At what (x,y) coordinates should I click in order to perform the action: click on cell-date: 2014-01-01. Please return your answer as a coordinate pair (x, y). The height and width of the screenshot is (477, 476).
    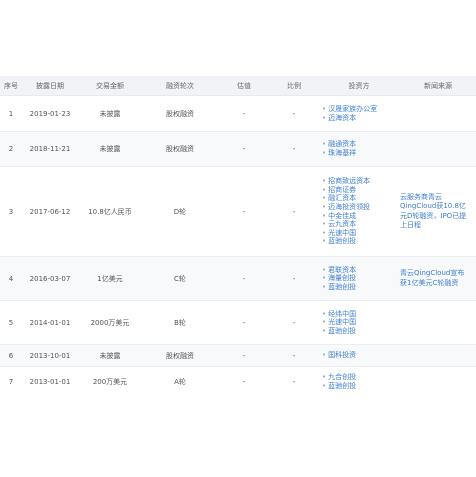
    Looking at the image, I should click on (50, 322).